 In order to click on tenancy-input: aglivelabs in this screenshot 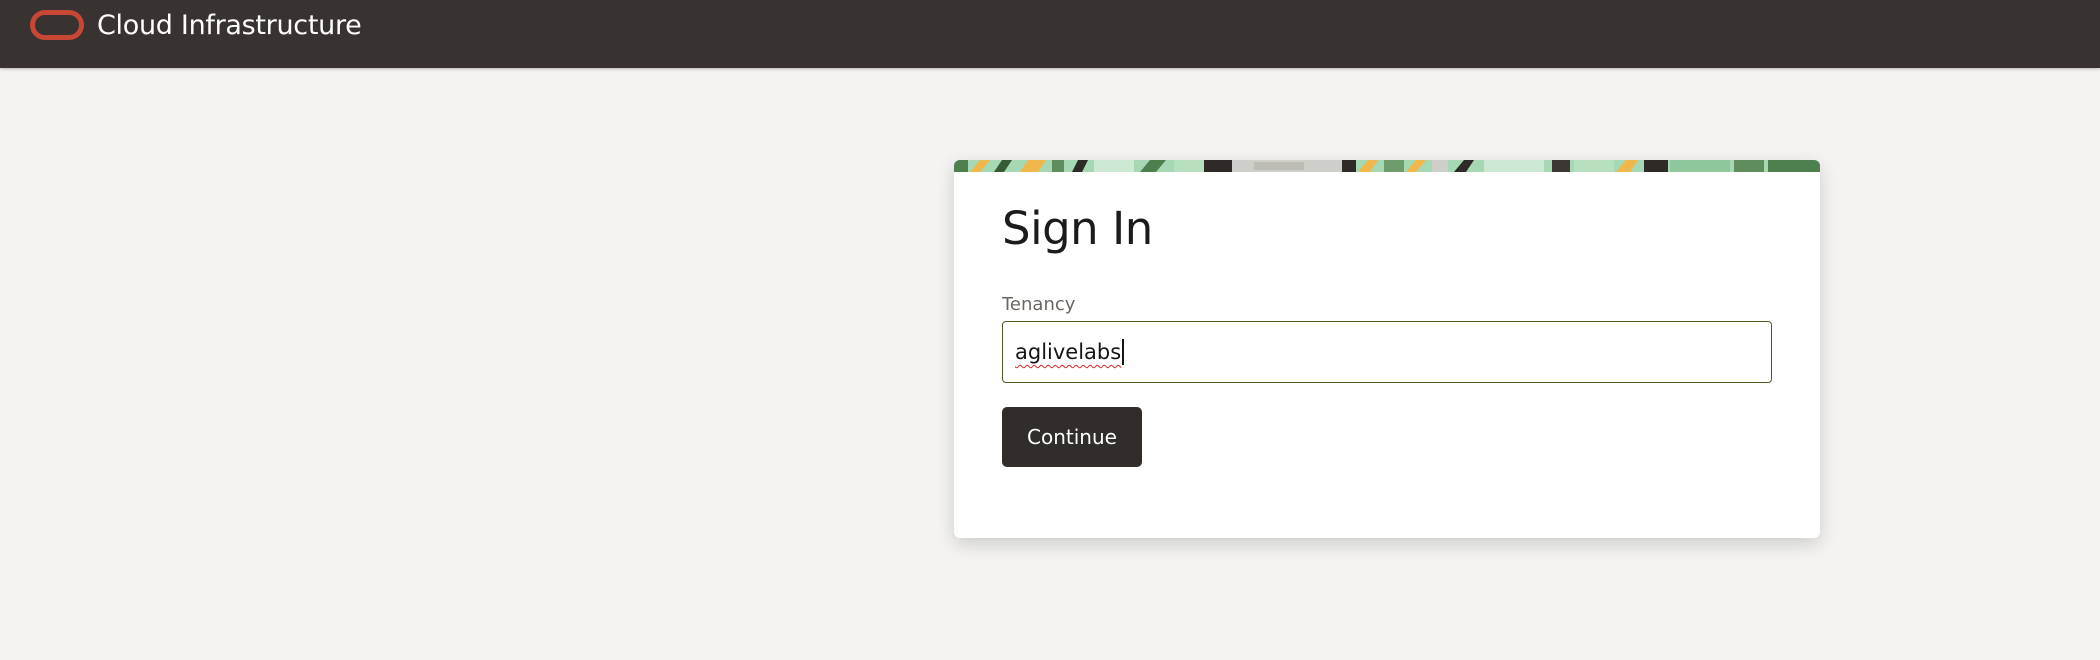, I will do `click(1387, 352)`.